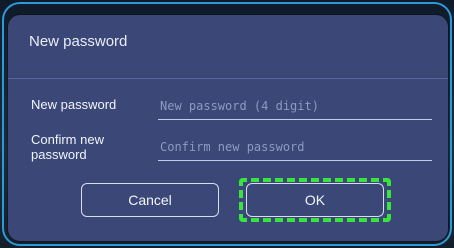 Image resolution: width=454 pixels, height=248 pixels. I want to click on new-password-label: New password, so click(74, 104).